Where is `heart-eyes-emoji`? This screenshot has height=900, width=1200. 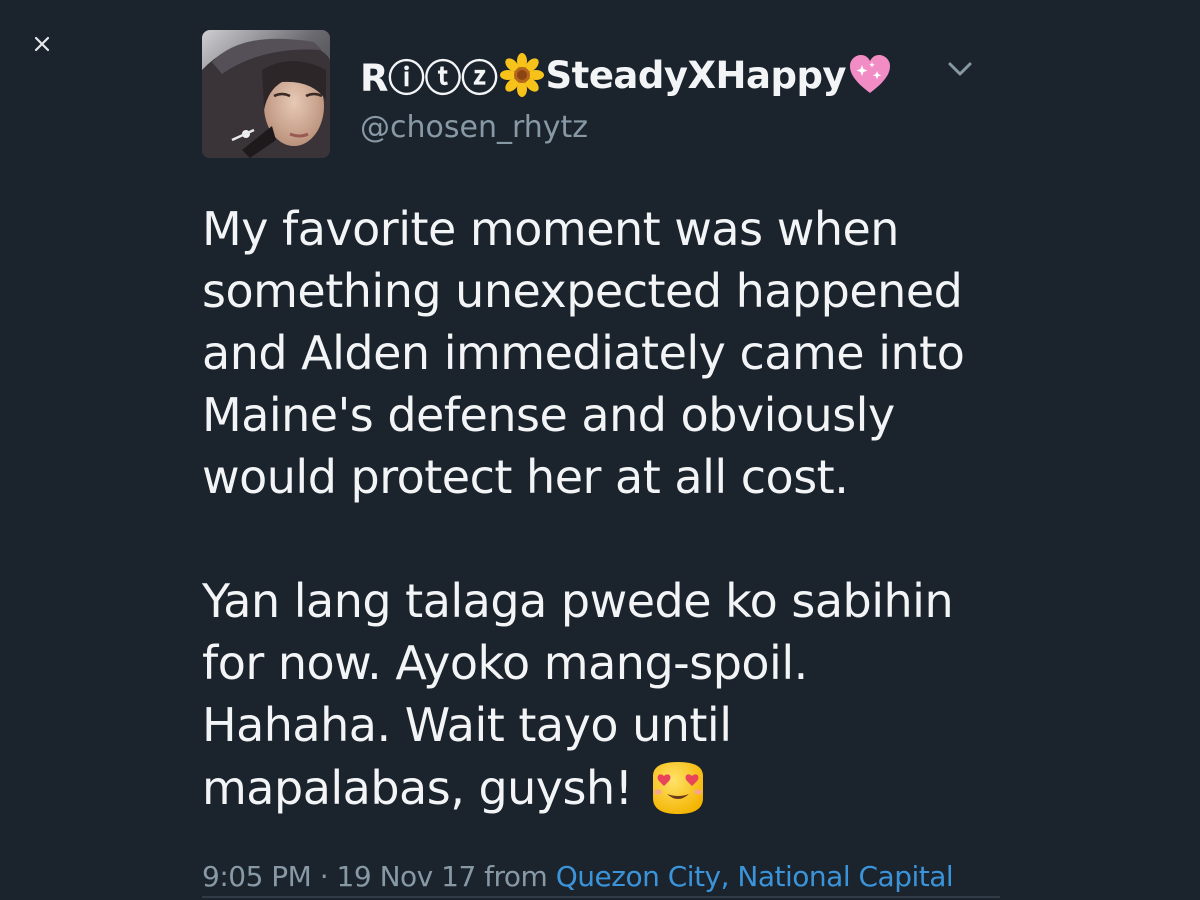 heart-eyes-emoji is located at coordinates (677, 788).